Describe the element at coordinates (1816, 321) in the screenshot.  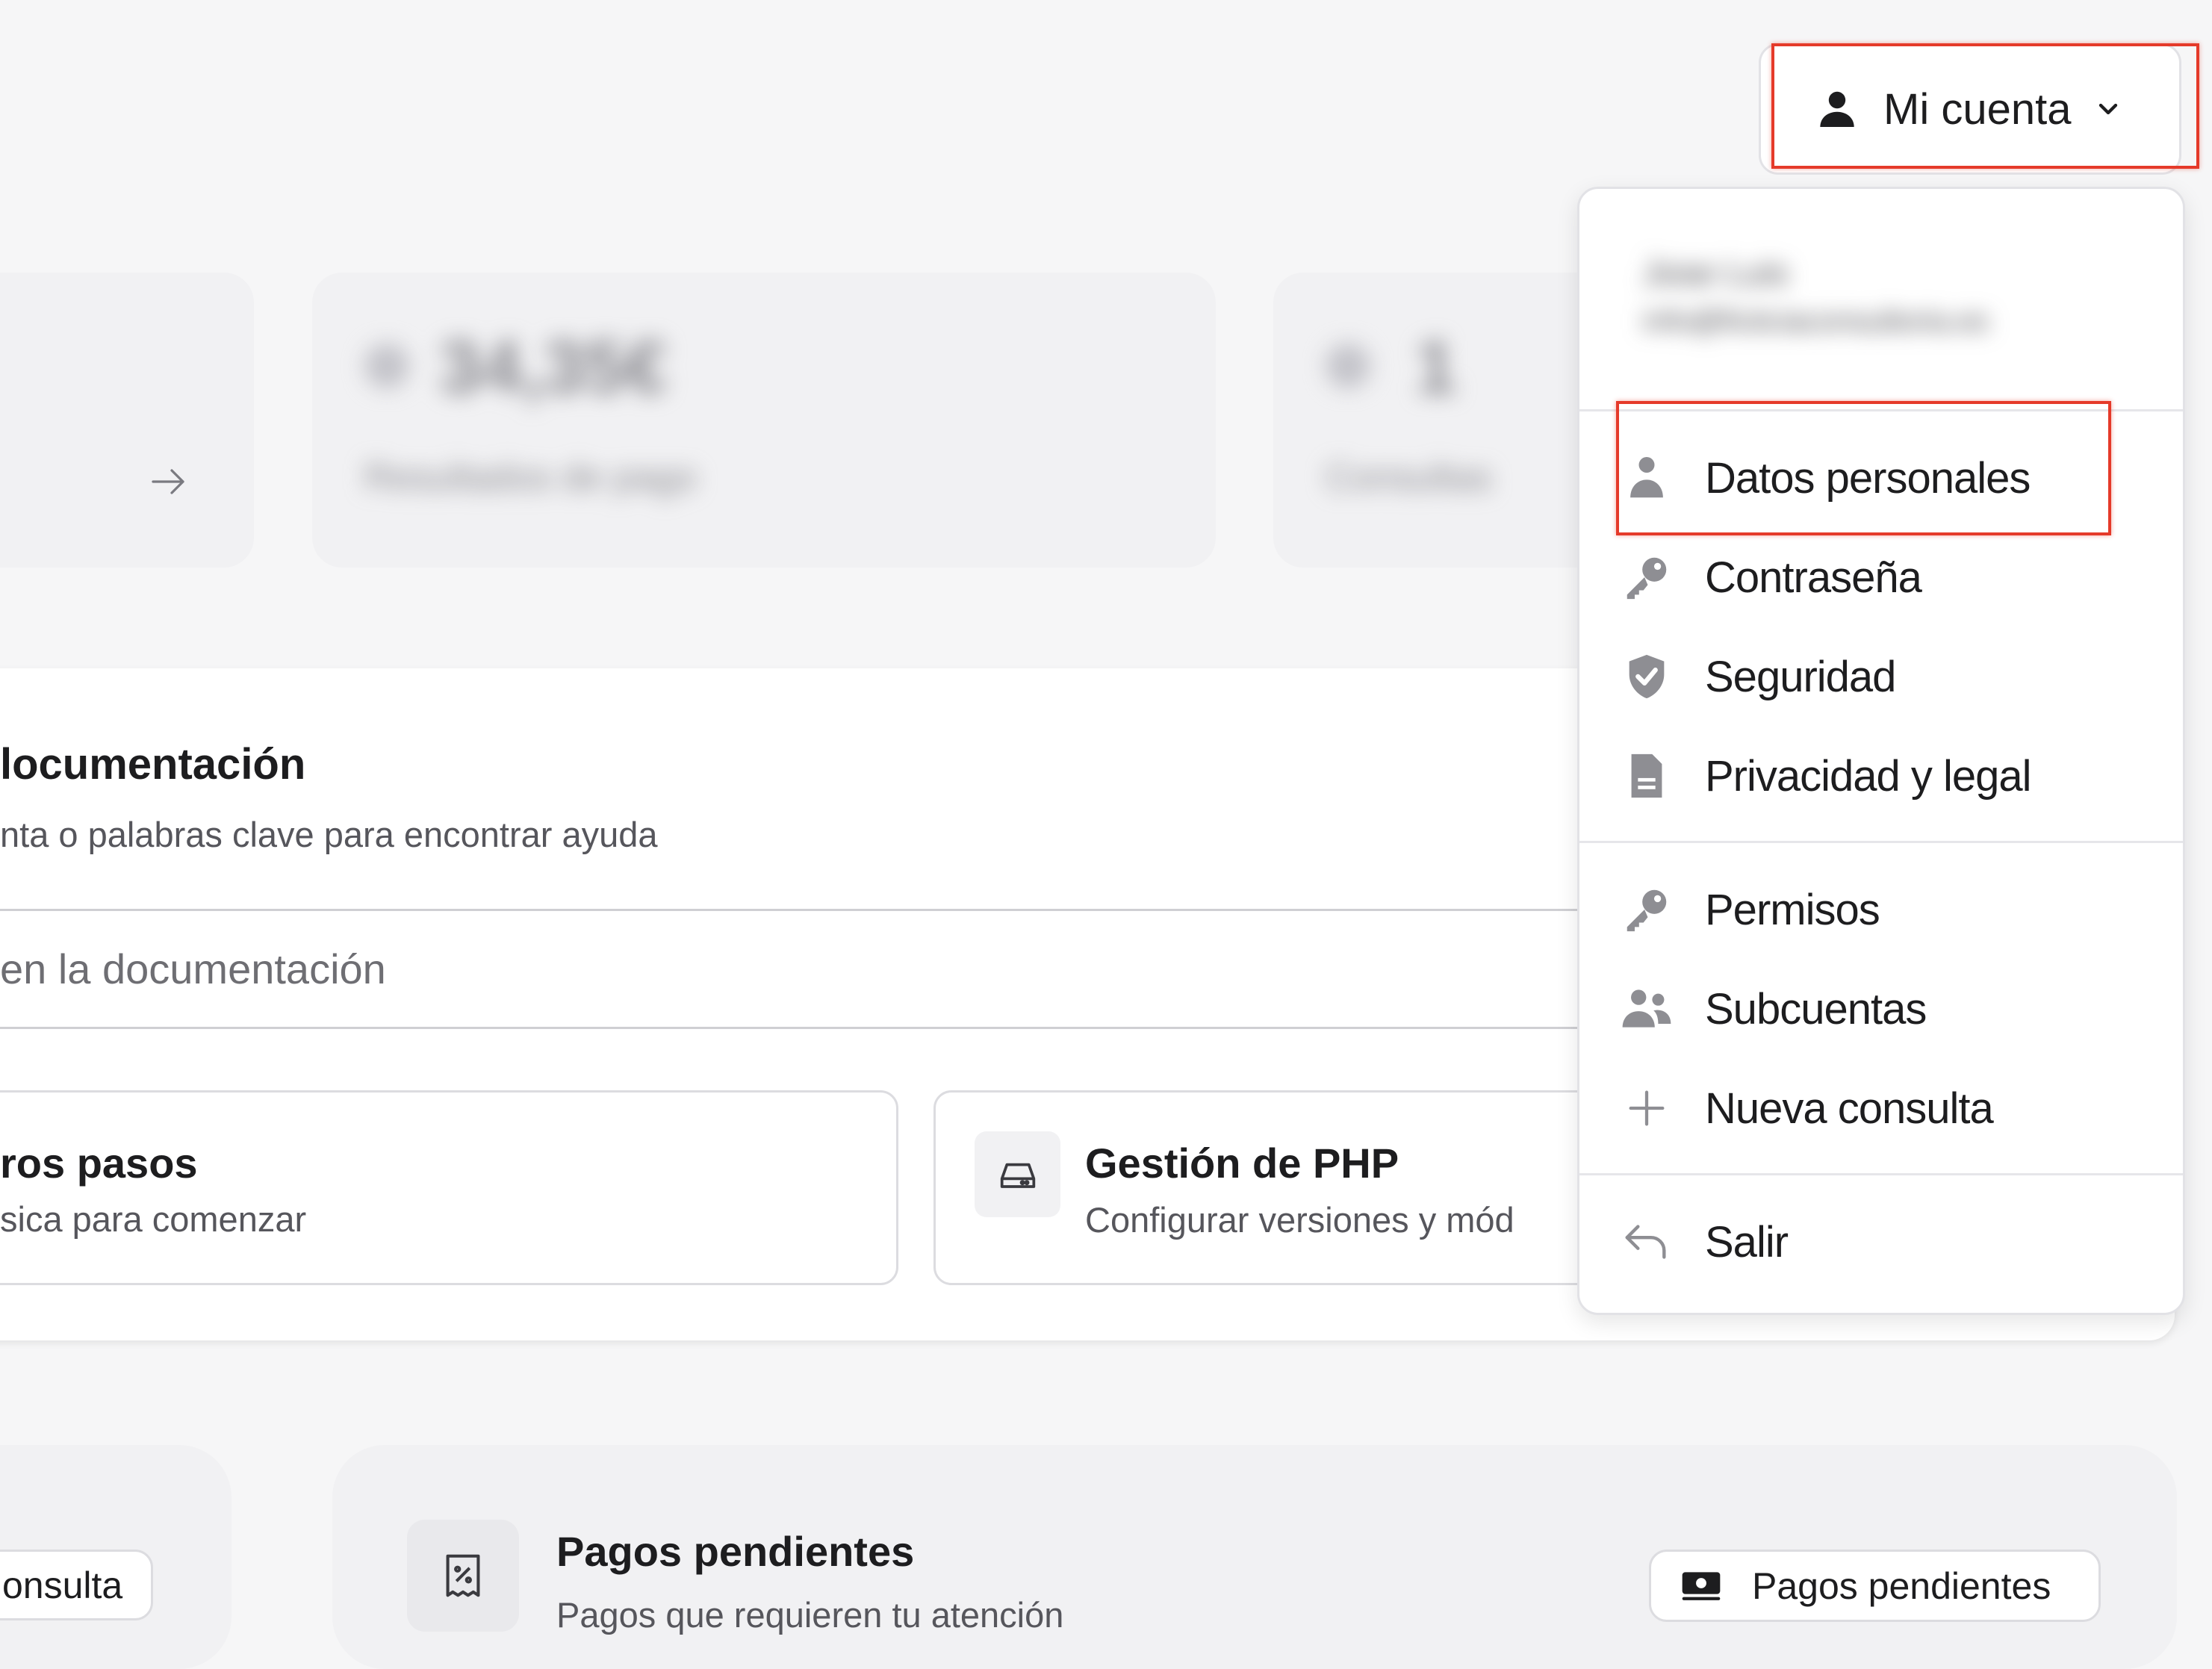
I see `user-email: info@ficticiaconsultoria.es` at that location.